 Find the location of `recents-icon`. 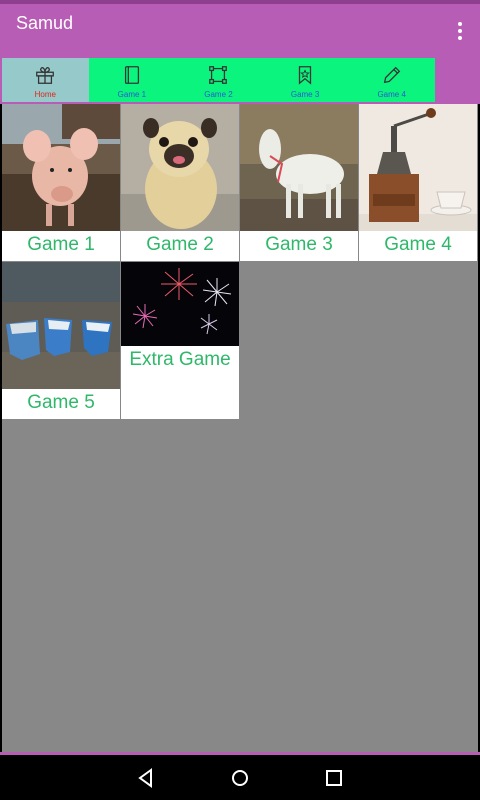

recents-icon is located at coordinates (334, 778).